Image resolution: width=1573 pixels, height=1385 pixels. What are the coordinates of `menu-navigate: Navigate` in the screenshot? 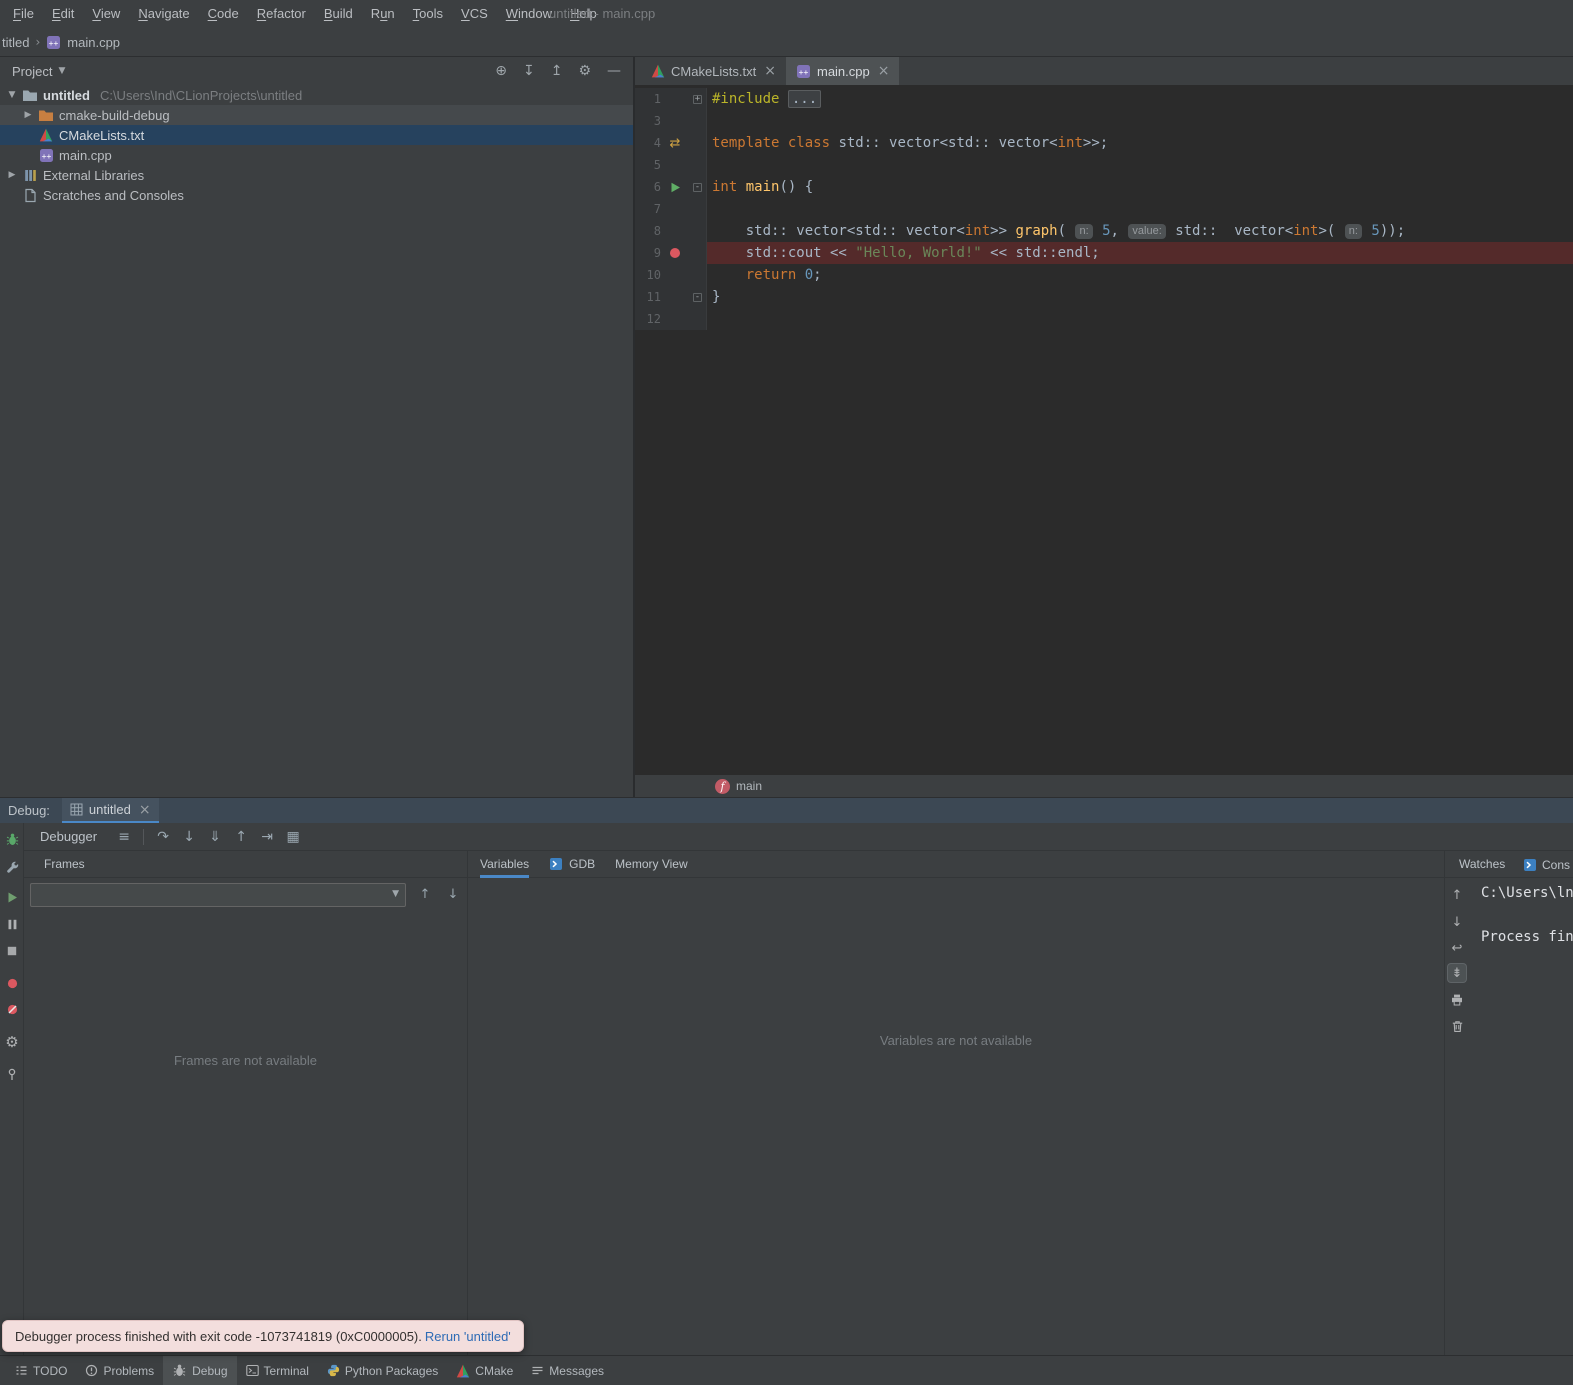 It's located at (163, 14).